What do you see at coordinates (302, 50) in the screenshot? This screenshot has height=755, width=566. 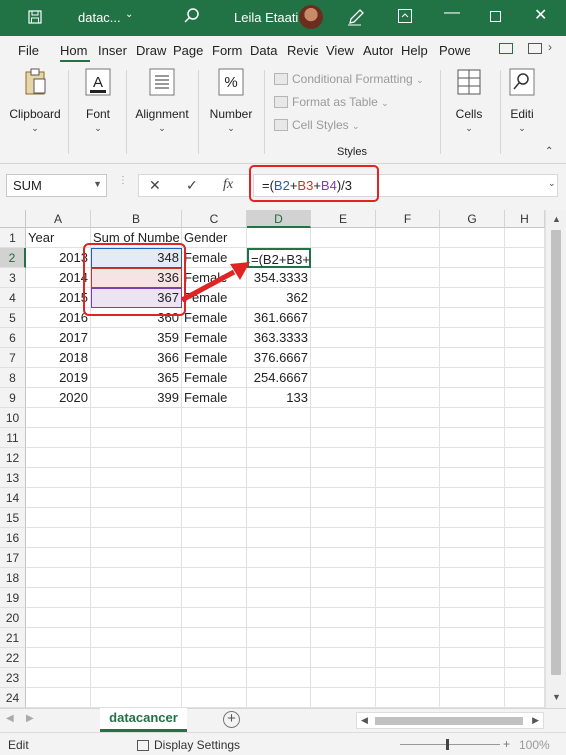 I see `tab-review: Revie` at bounding box center [302, 50].